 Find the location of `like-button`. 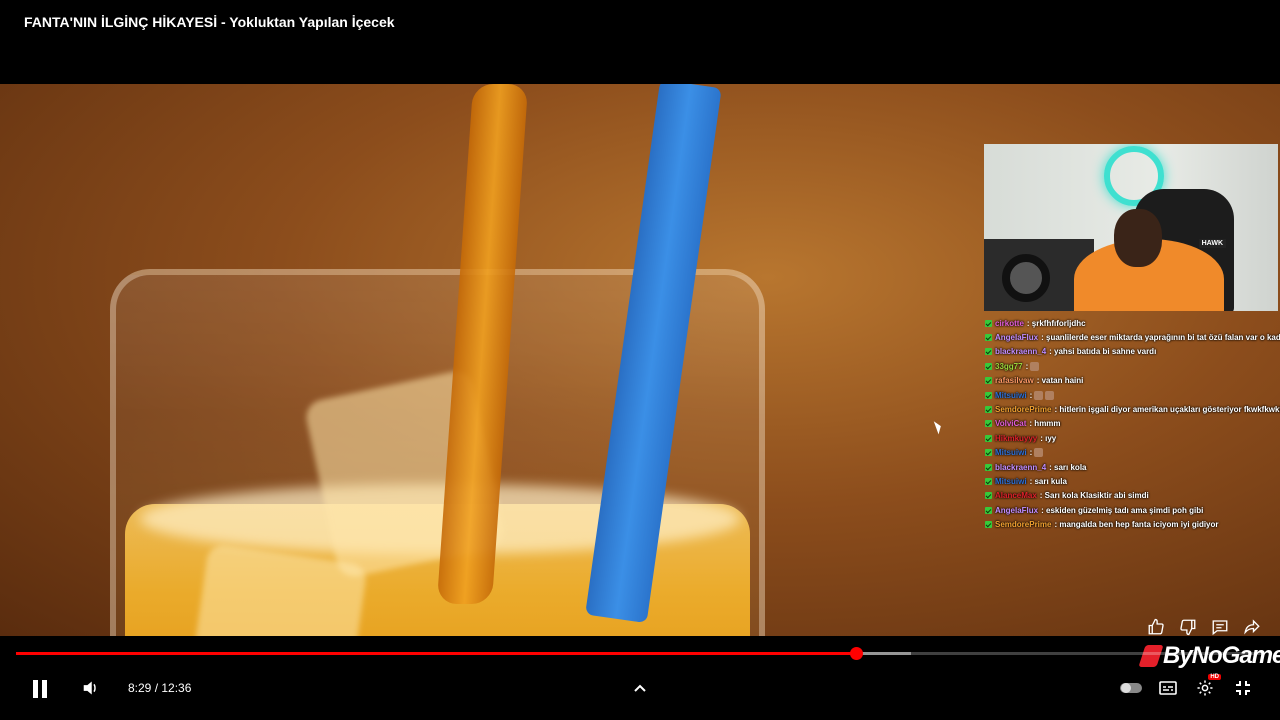

like-button is located at coordinates (1156, 627).